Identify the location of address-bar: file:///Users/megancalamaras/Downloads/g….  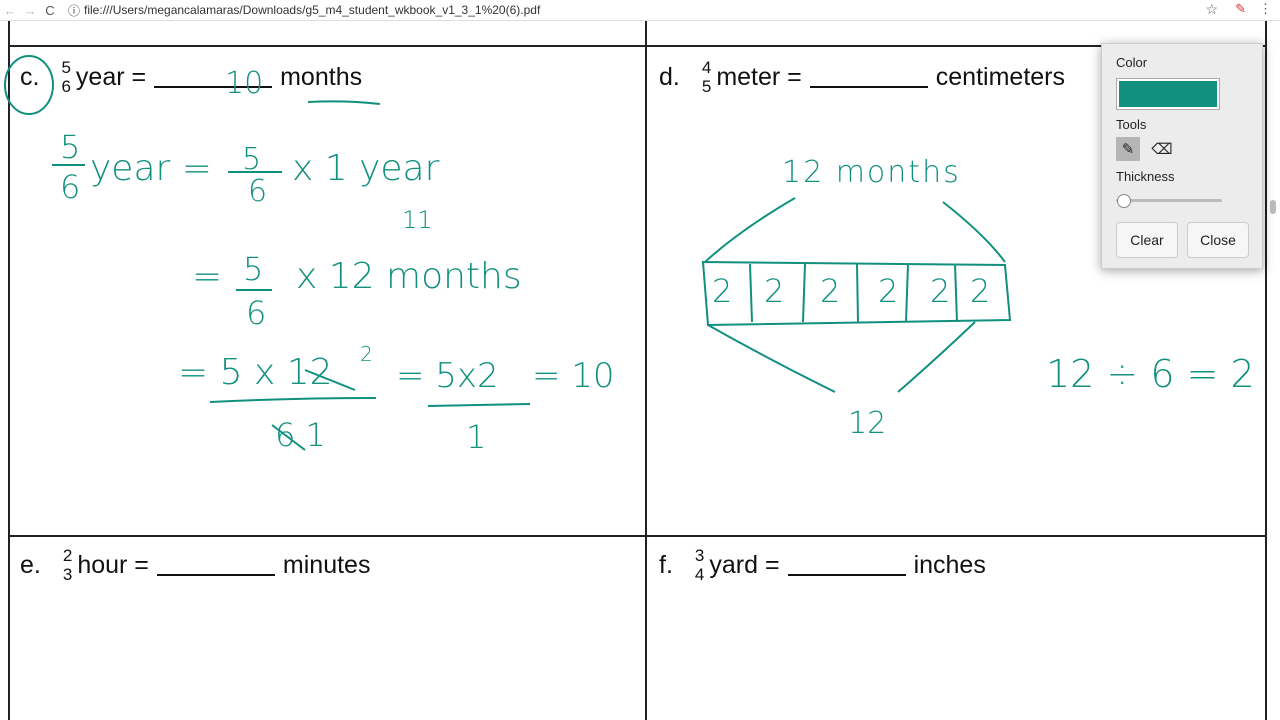
(312, 10).